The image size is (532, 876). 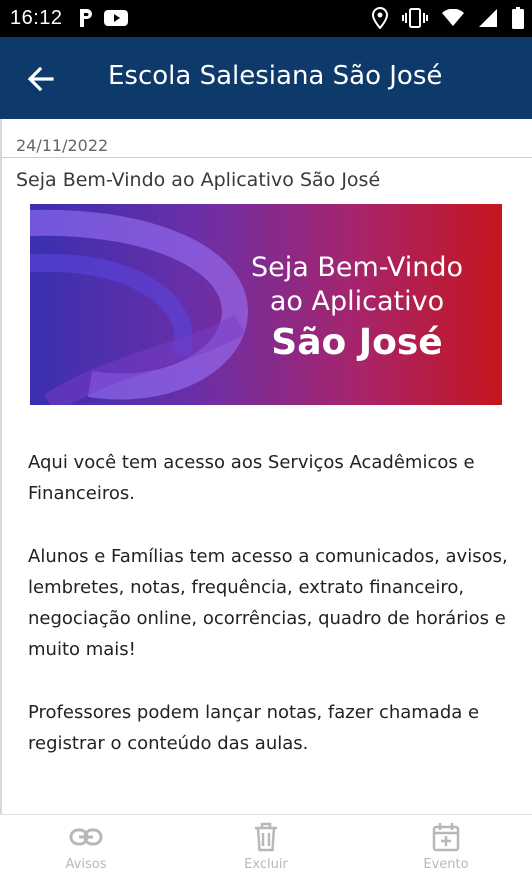 I want to click on status-time: 16:12, so click(x=36, y=18).